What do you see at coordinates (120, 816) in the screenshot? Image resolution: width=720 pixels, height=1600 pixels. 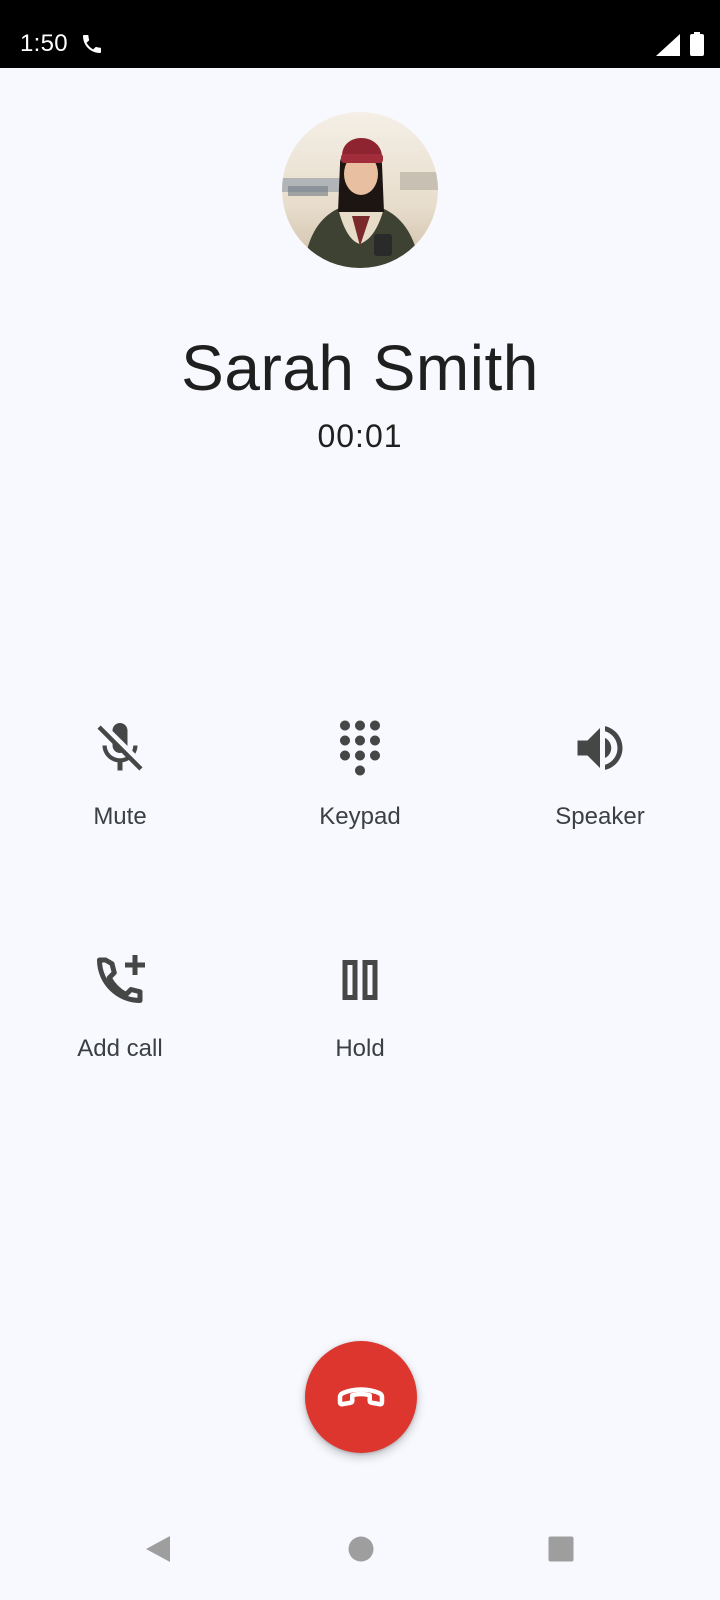 I see `mute-label: Mute` at bounding box center [120, 816].